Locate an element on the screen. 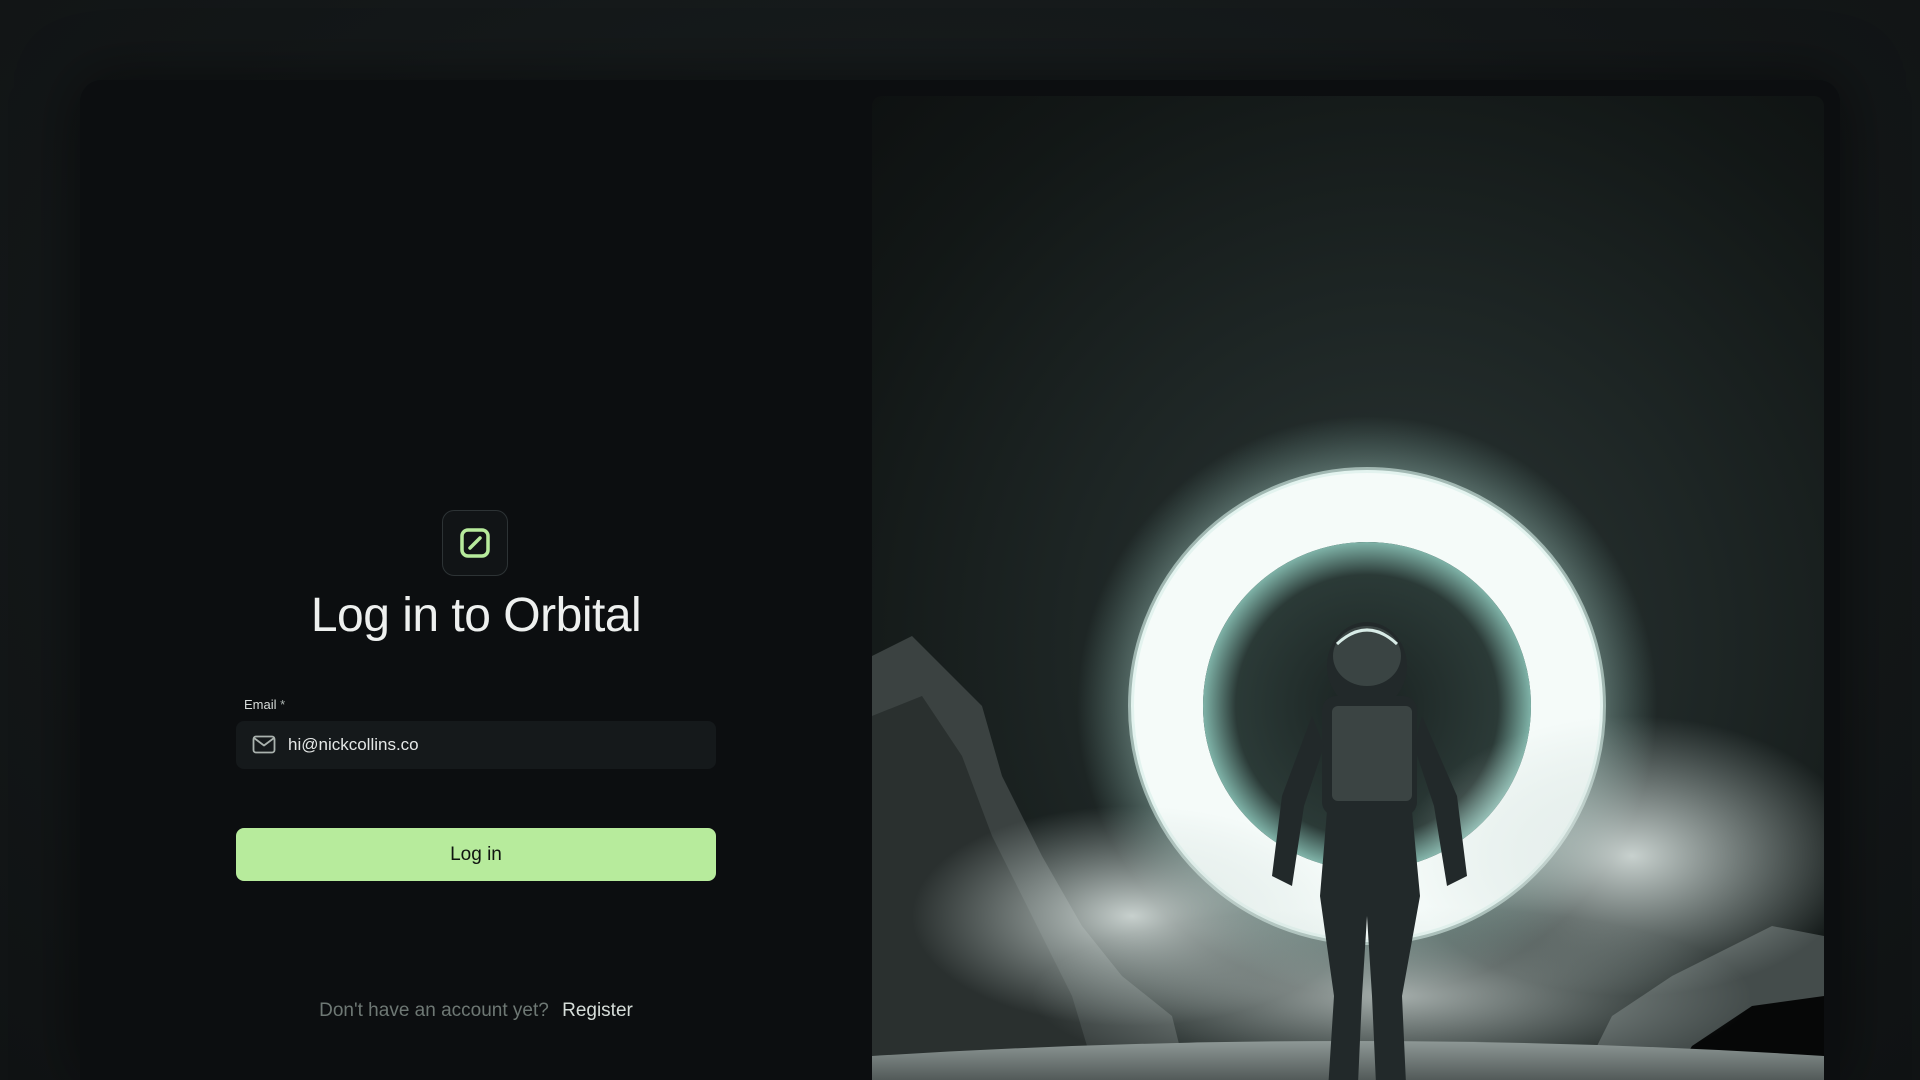  email-input is located at coordinates (498, 745).